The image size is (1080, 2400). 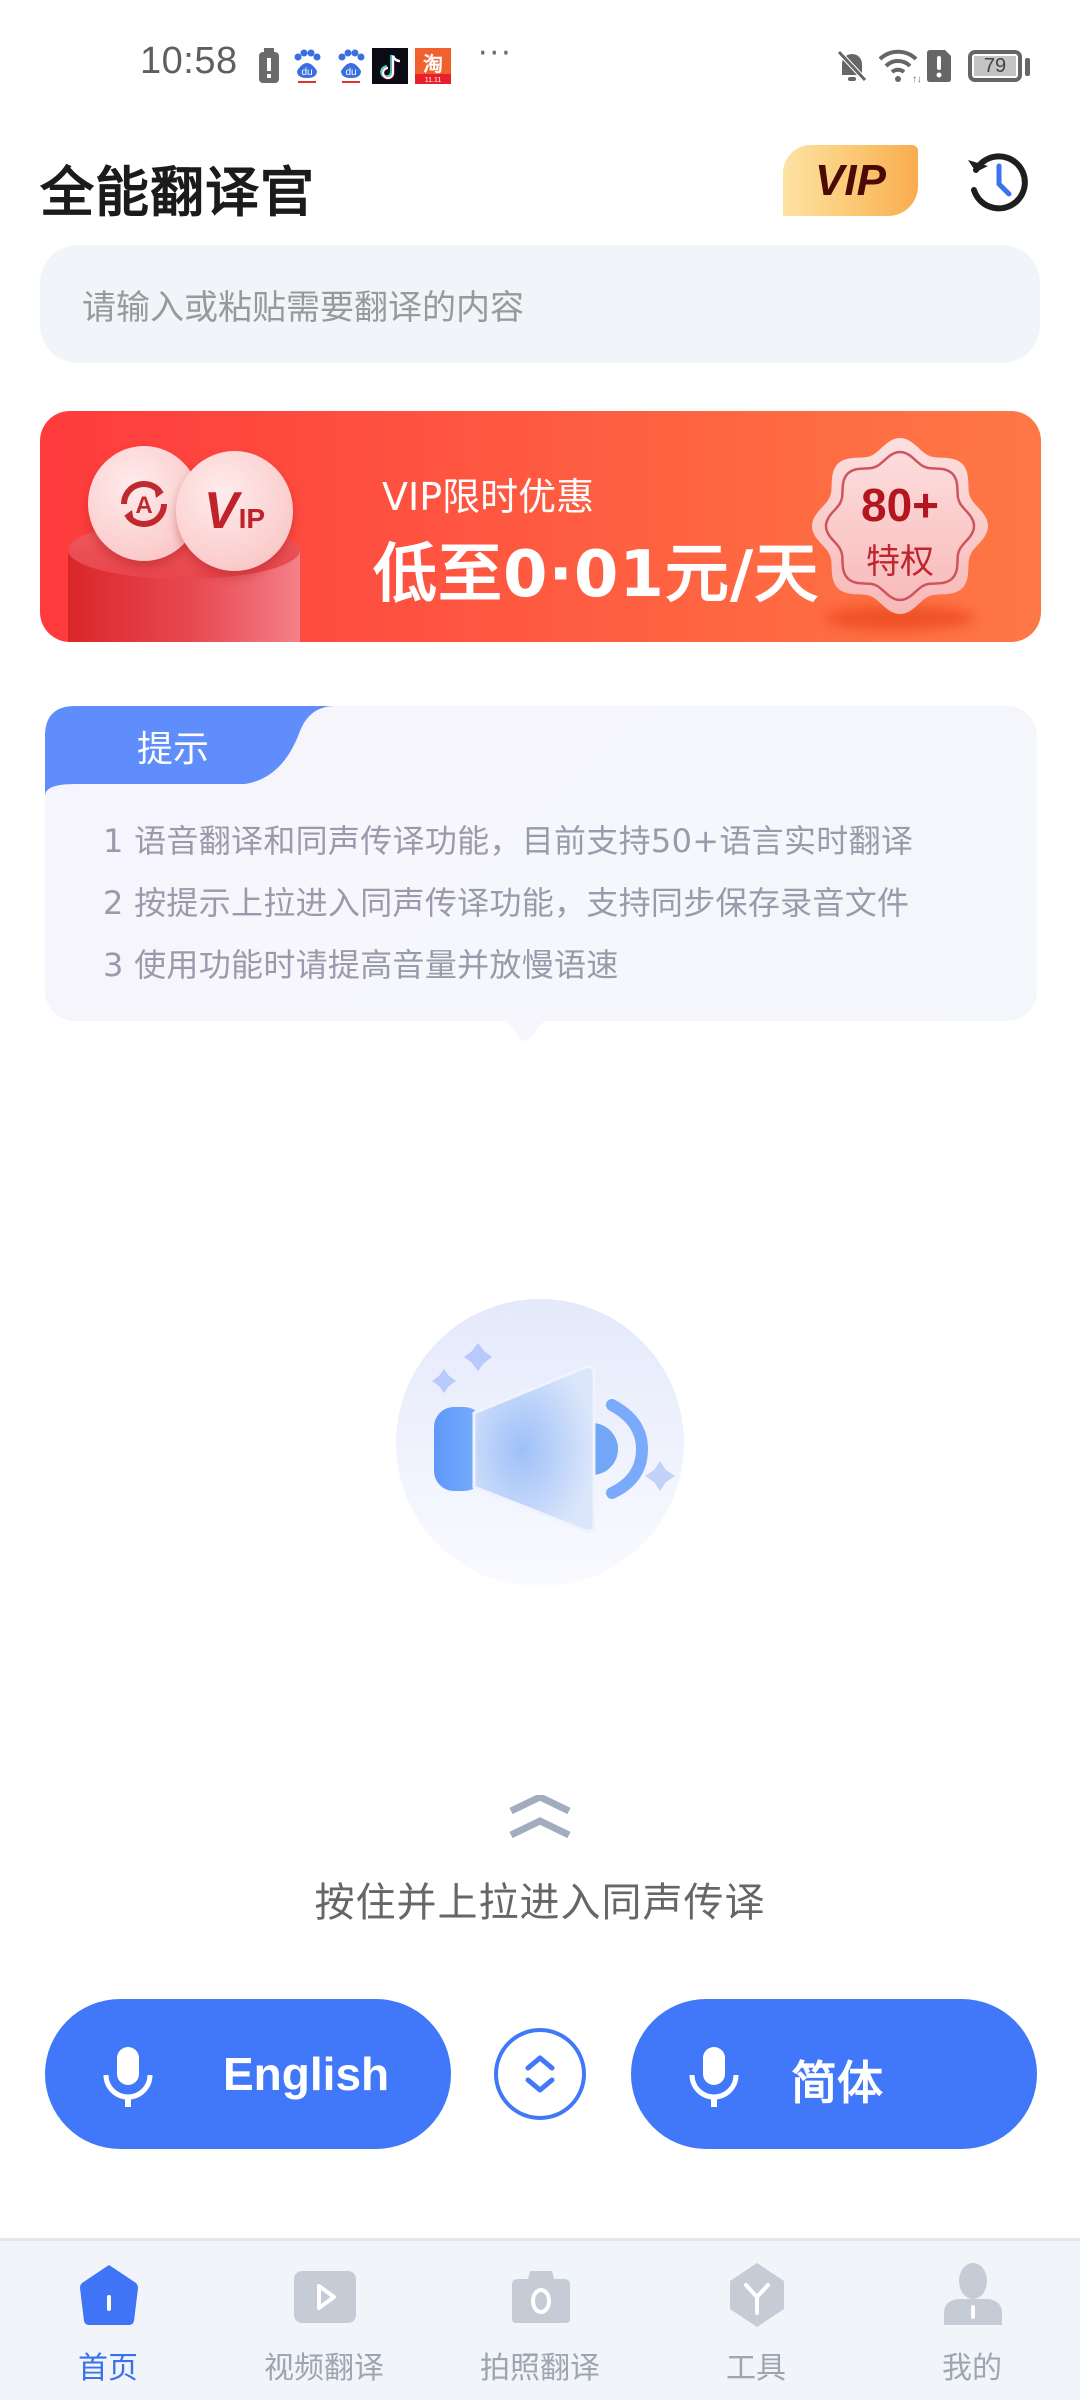 What do you see at coordinates (540, 2368) in the screenshot?
I see `nav-label: 拍照翻译` at bounding box center [540, 2368].